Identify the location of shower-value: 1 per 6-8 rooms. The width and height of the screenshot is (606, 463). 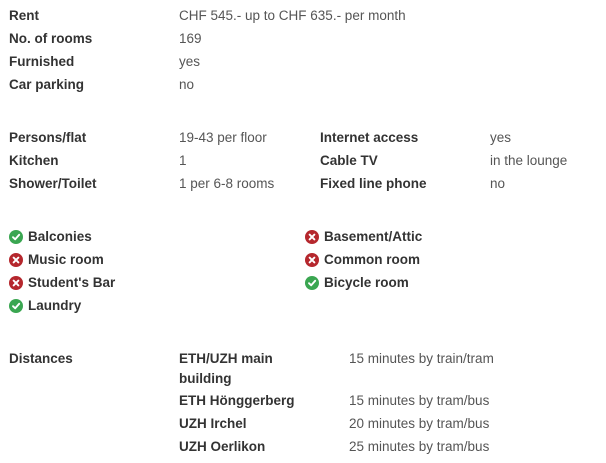
(227, 183).